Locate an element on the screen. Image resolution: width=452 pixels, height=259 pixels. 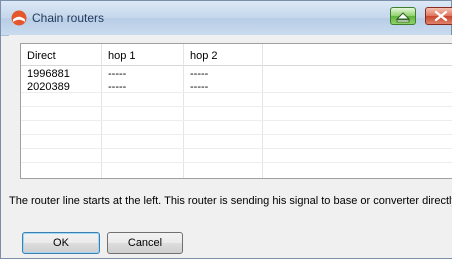
cell-direct: 1996881 is located at coordinates (48, 74).